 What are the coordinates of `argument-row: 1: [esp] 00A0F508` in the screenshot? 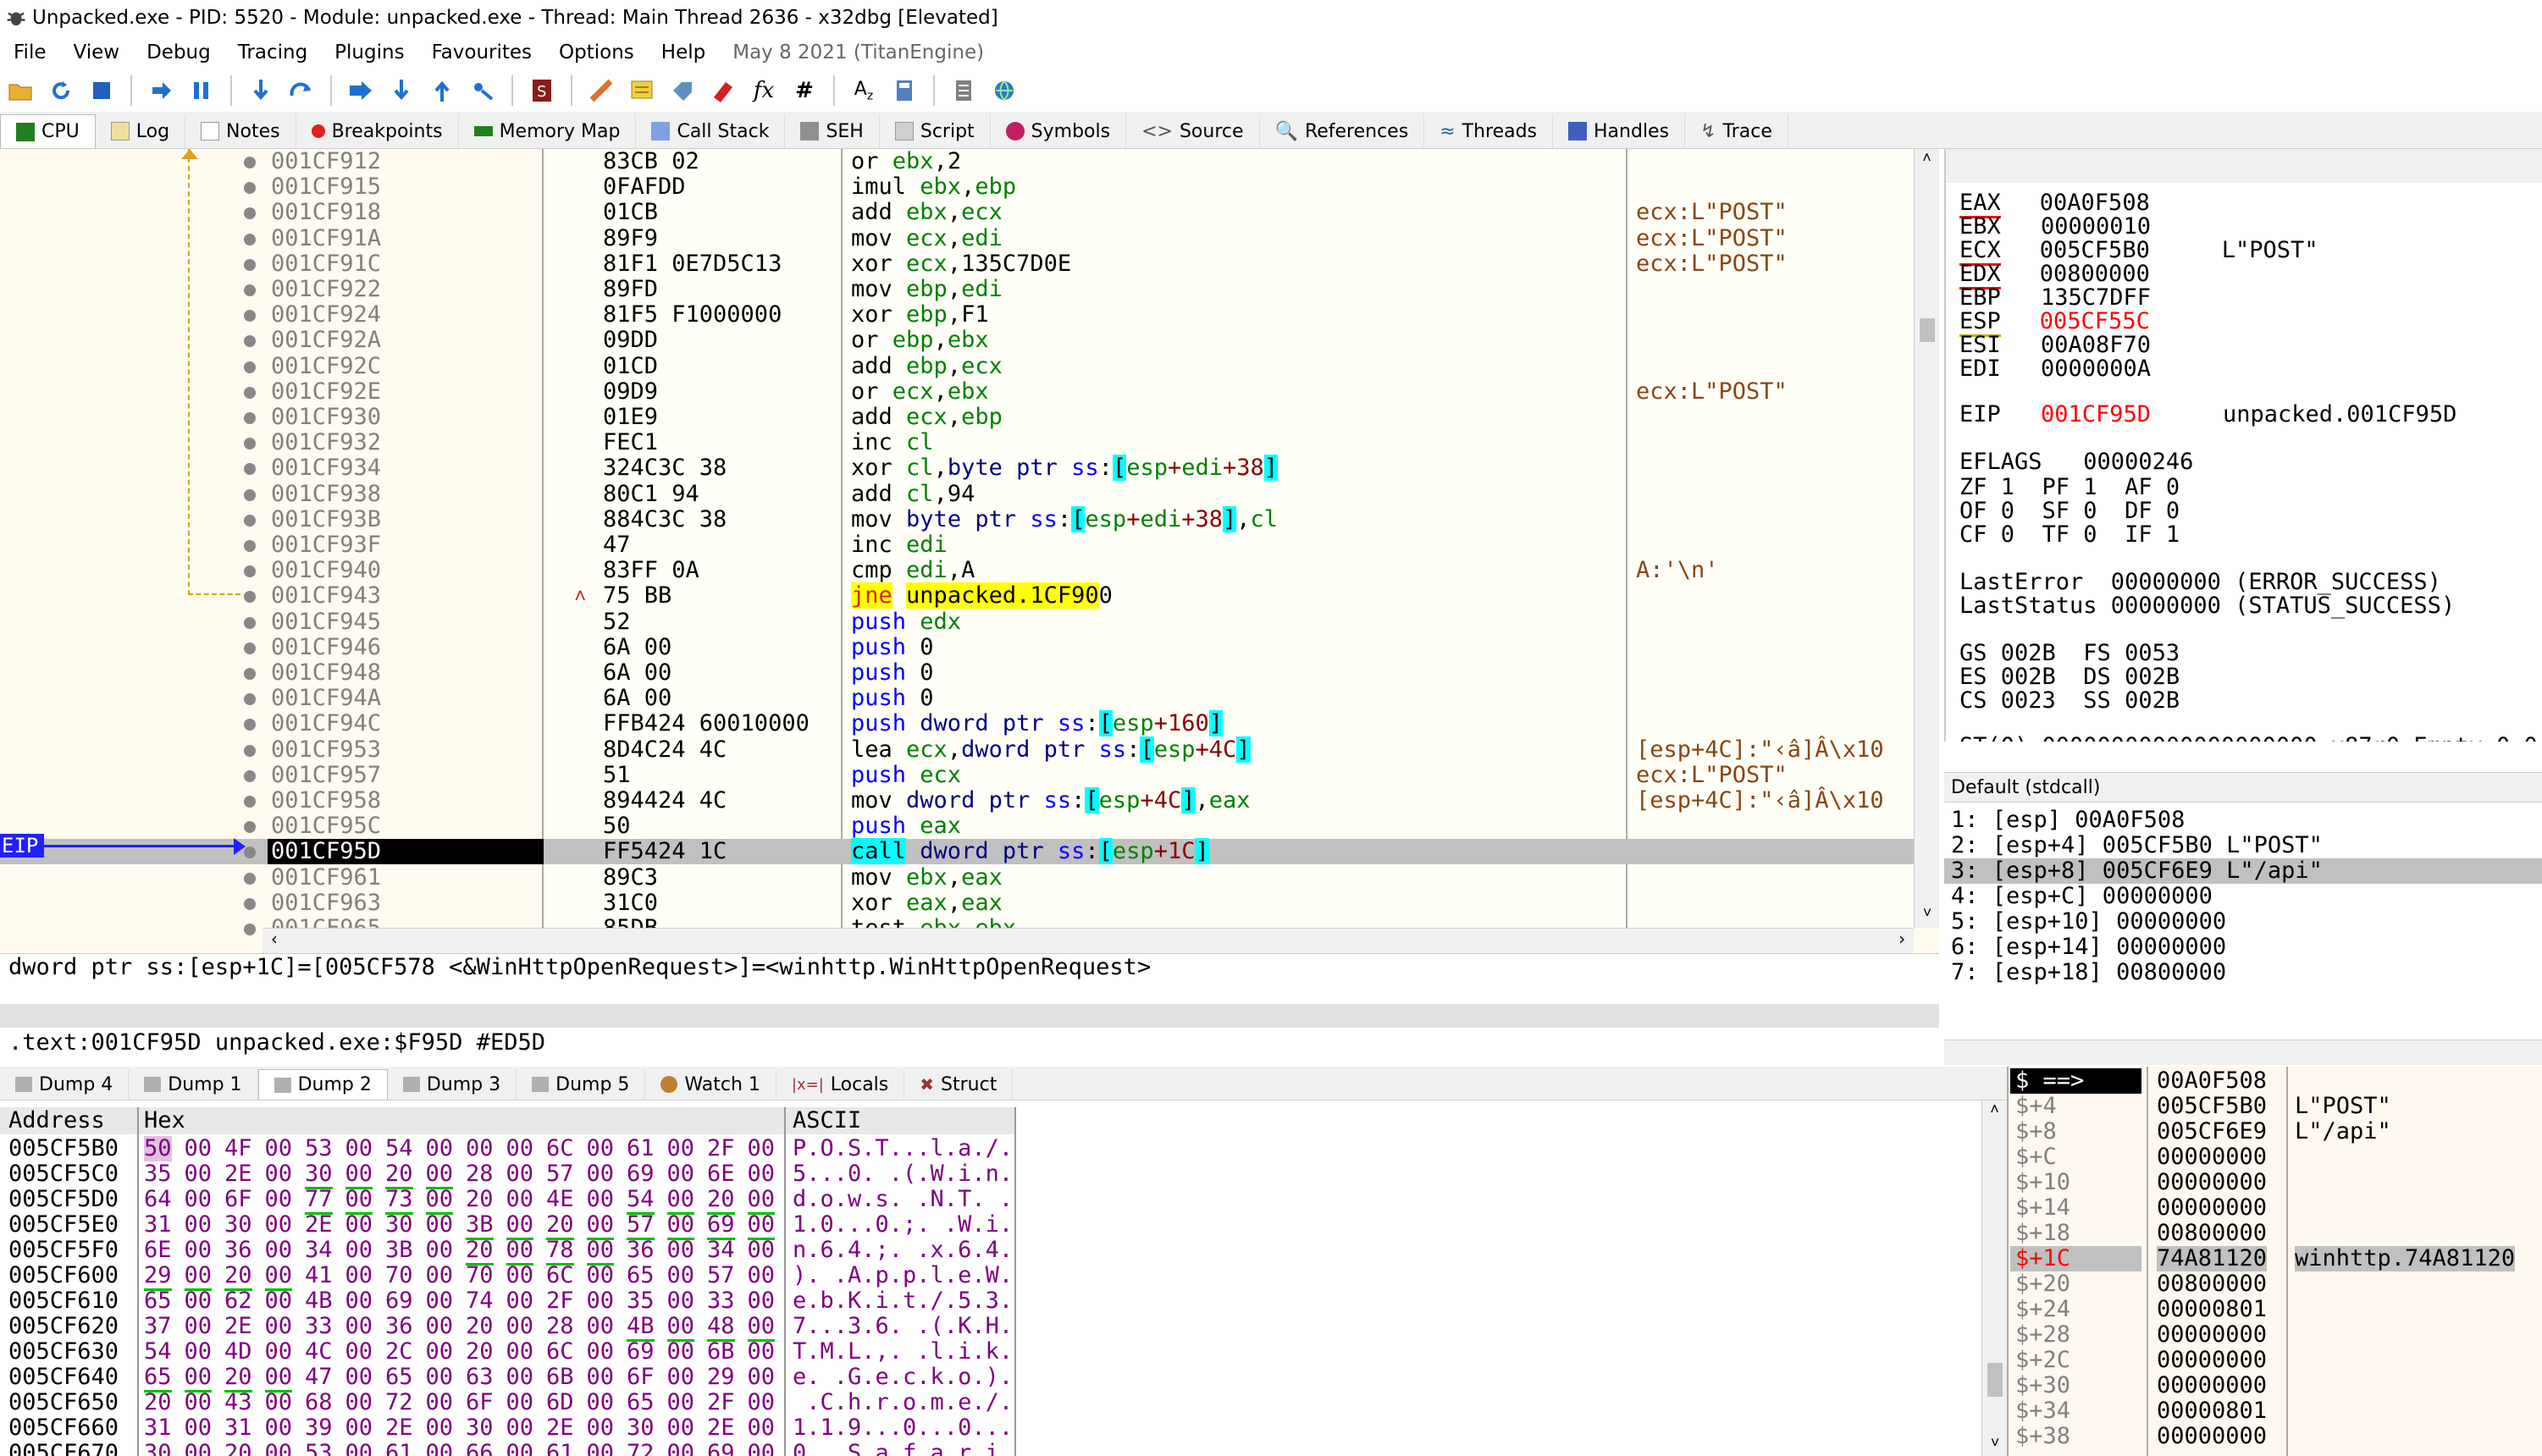 It's located at (2243, 820).